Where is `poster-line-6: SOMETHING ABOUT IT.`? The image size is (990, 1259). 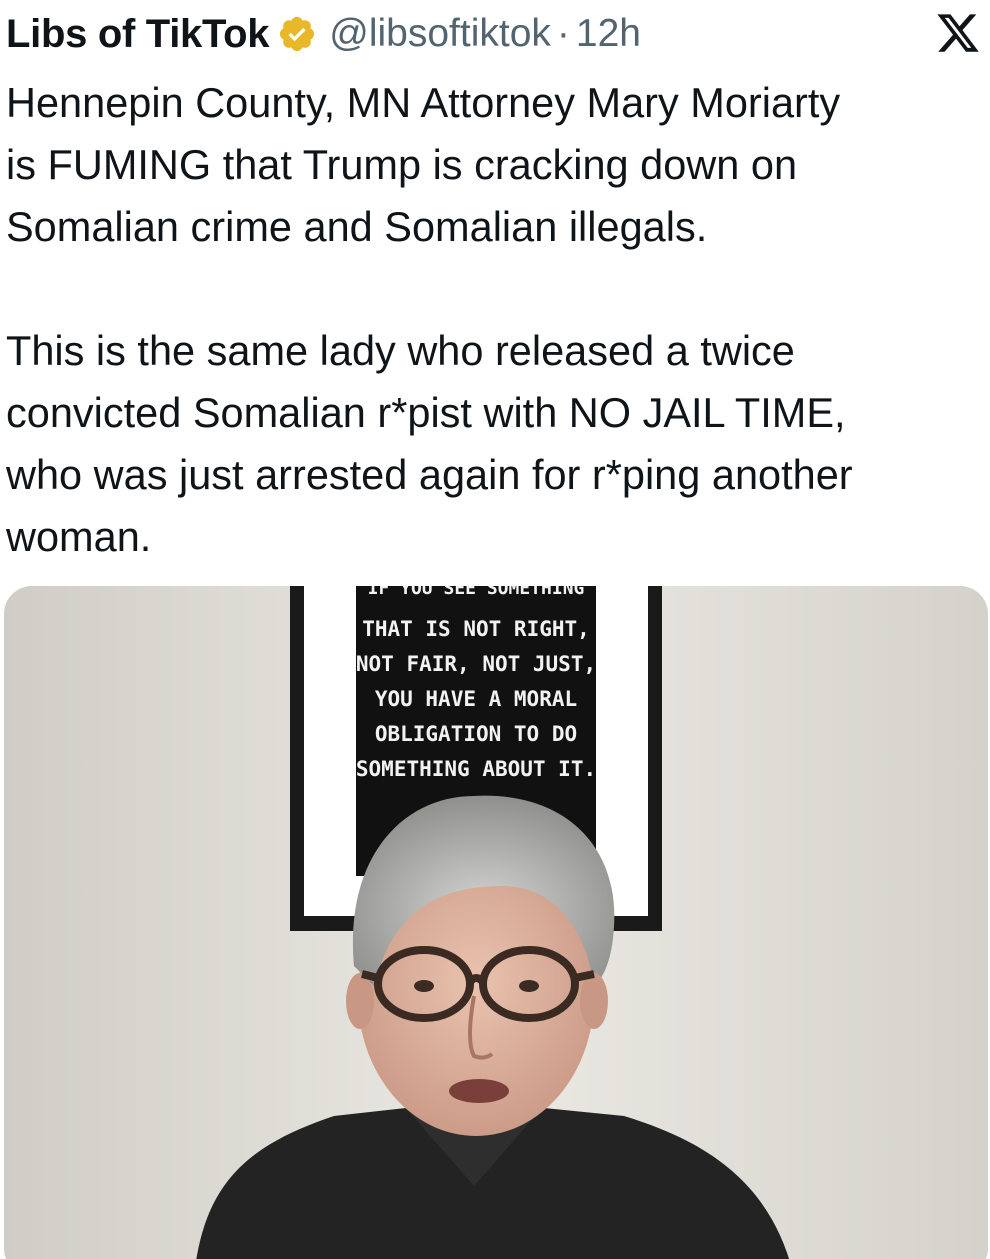 poster-line-6: SOMETHING ABOUT IT. is located at coordinates (476, 769).